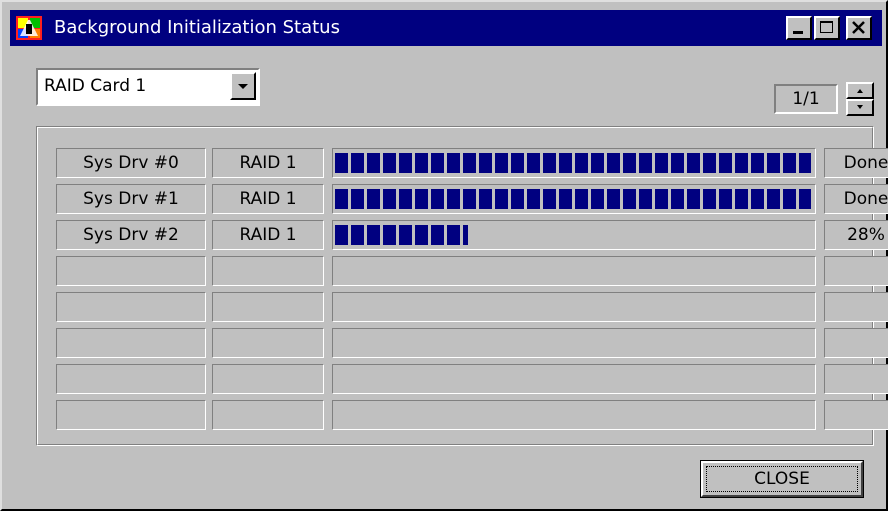 The width and height of the screenshot is (888, 511). I want to click on controller-select: RAID Card 1, so click(148, 87).